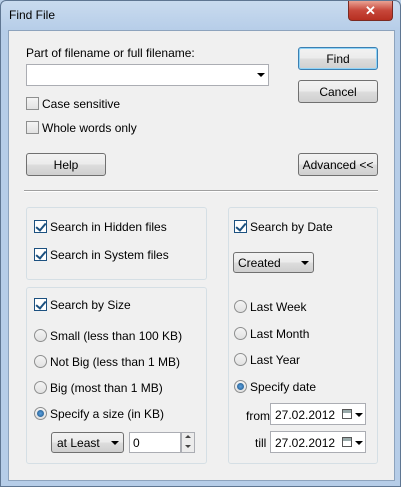  I want to click on case-sensitive-label: Case sensitive, so click(81, 104).